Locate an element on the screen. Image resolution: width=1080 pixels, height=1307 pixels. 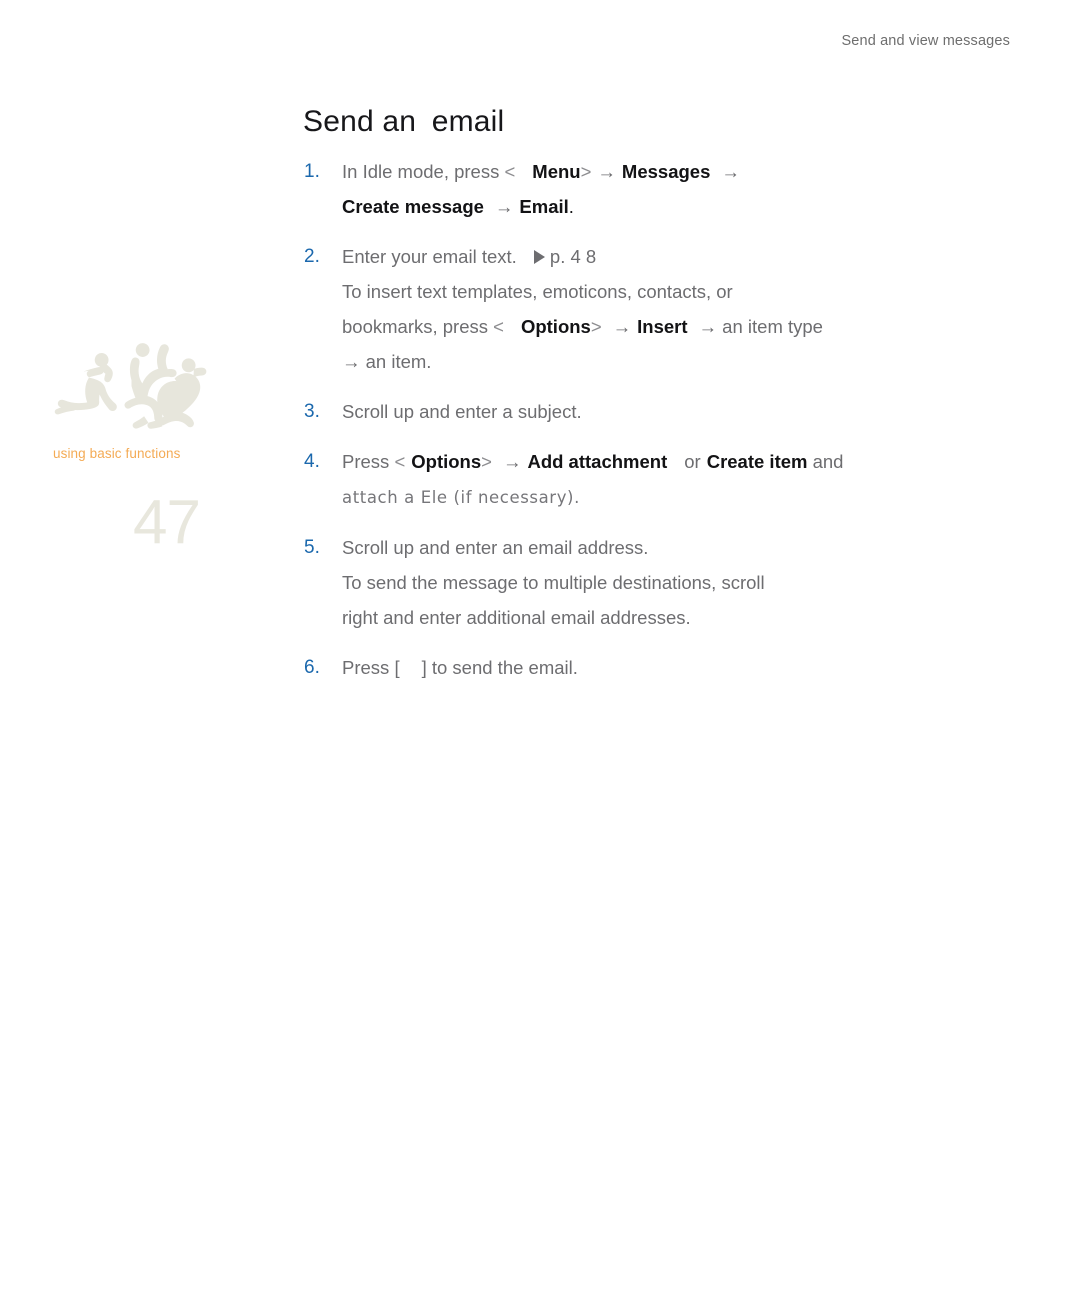
emphasis-text: Insert is located at coordinates (662, 326).